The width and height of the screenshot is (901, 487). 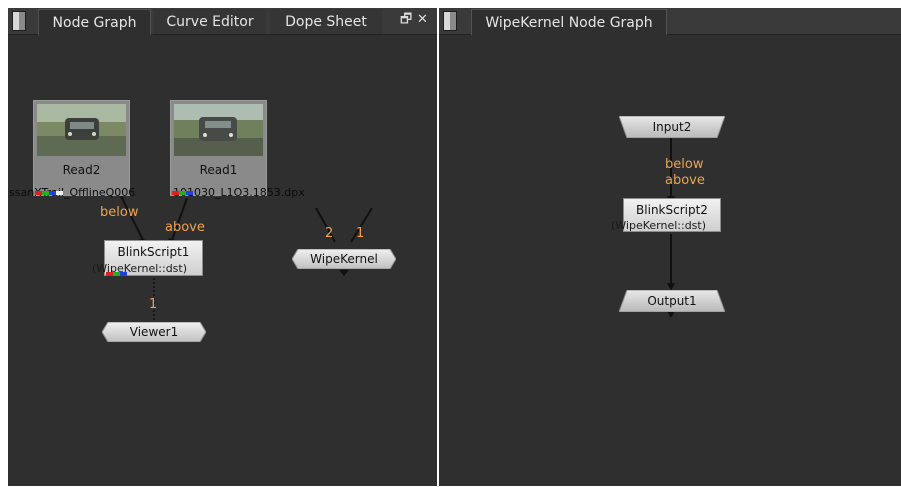 I want to click on read2-channel-swatches, so click(x=49, y=193).